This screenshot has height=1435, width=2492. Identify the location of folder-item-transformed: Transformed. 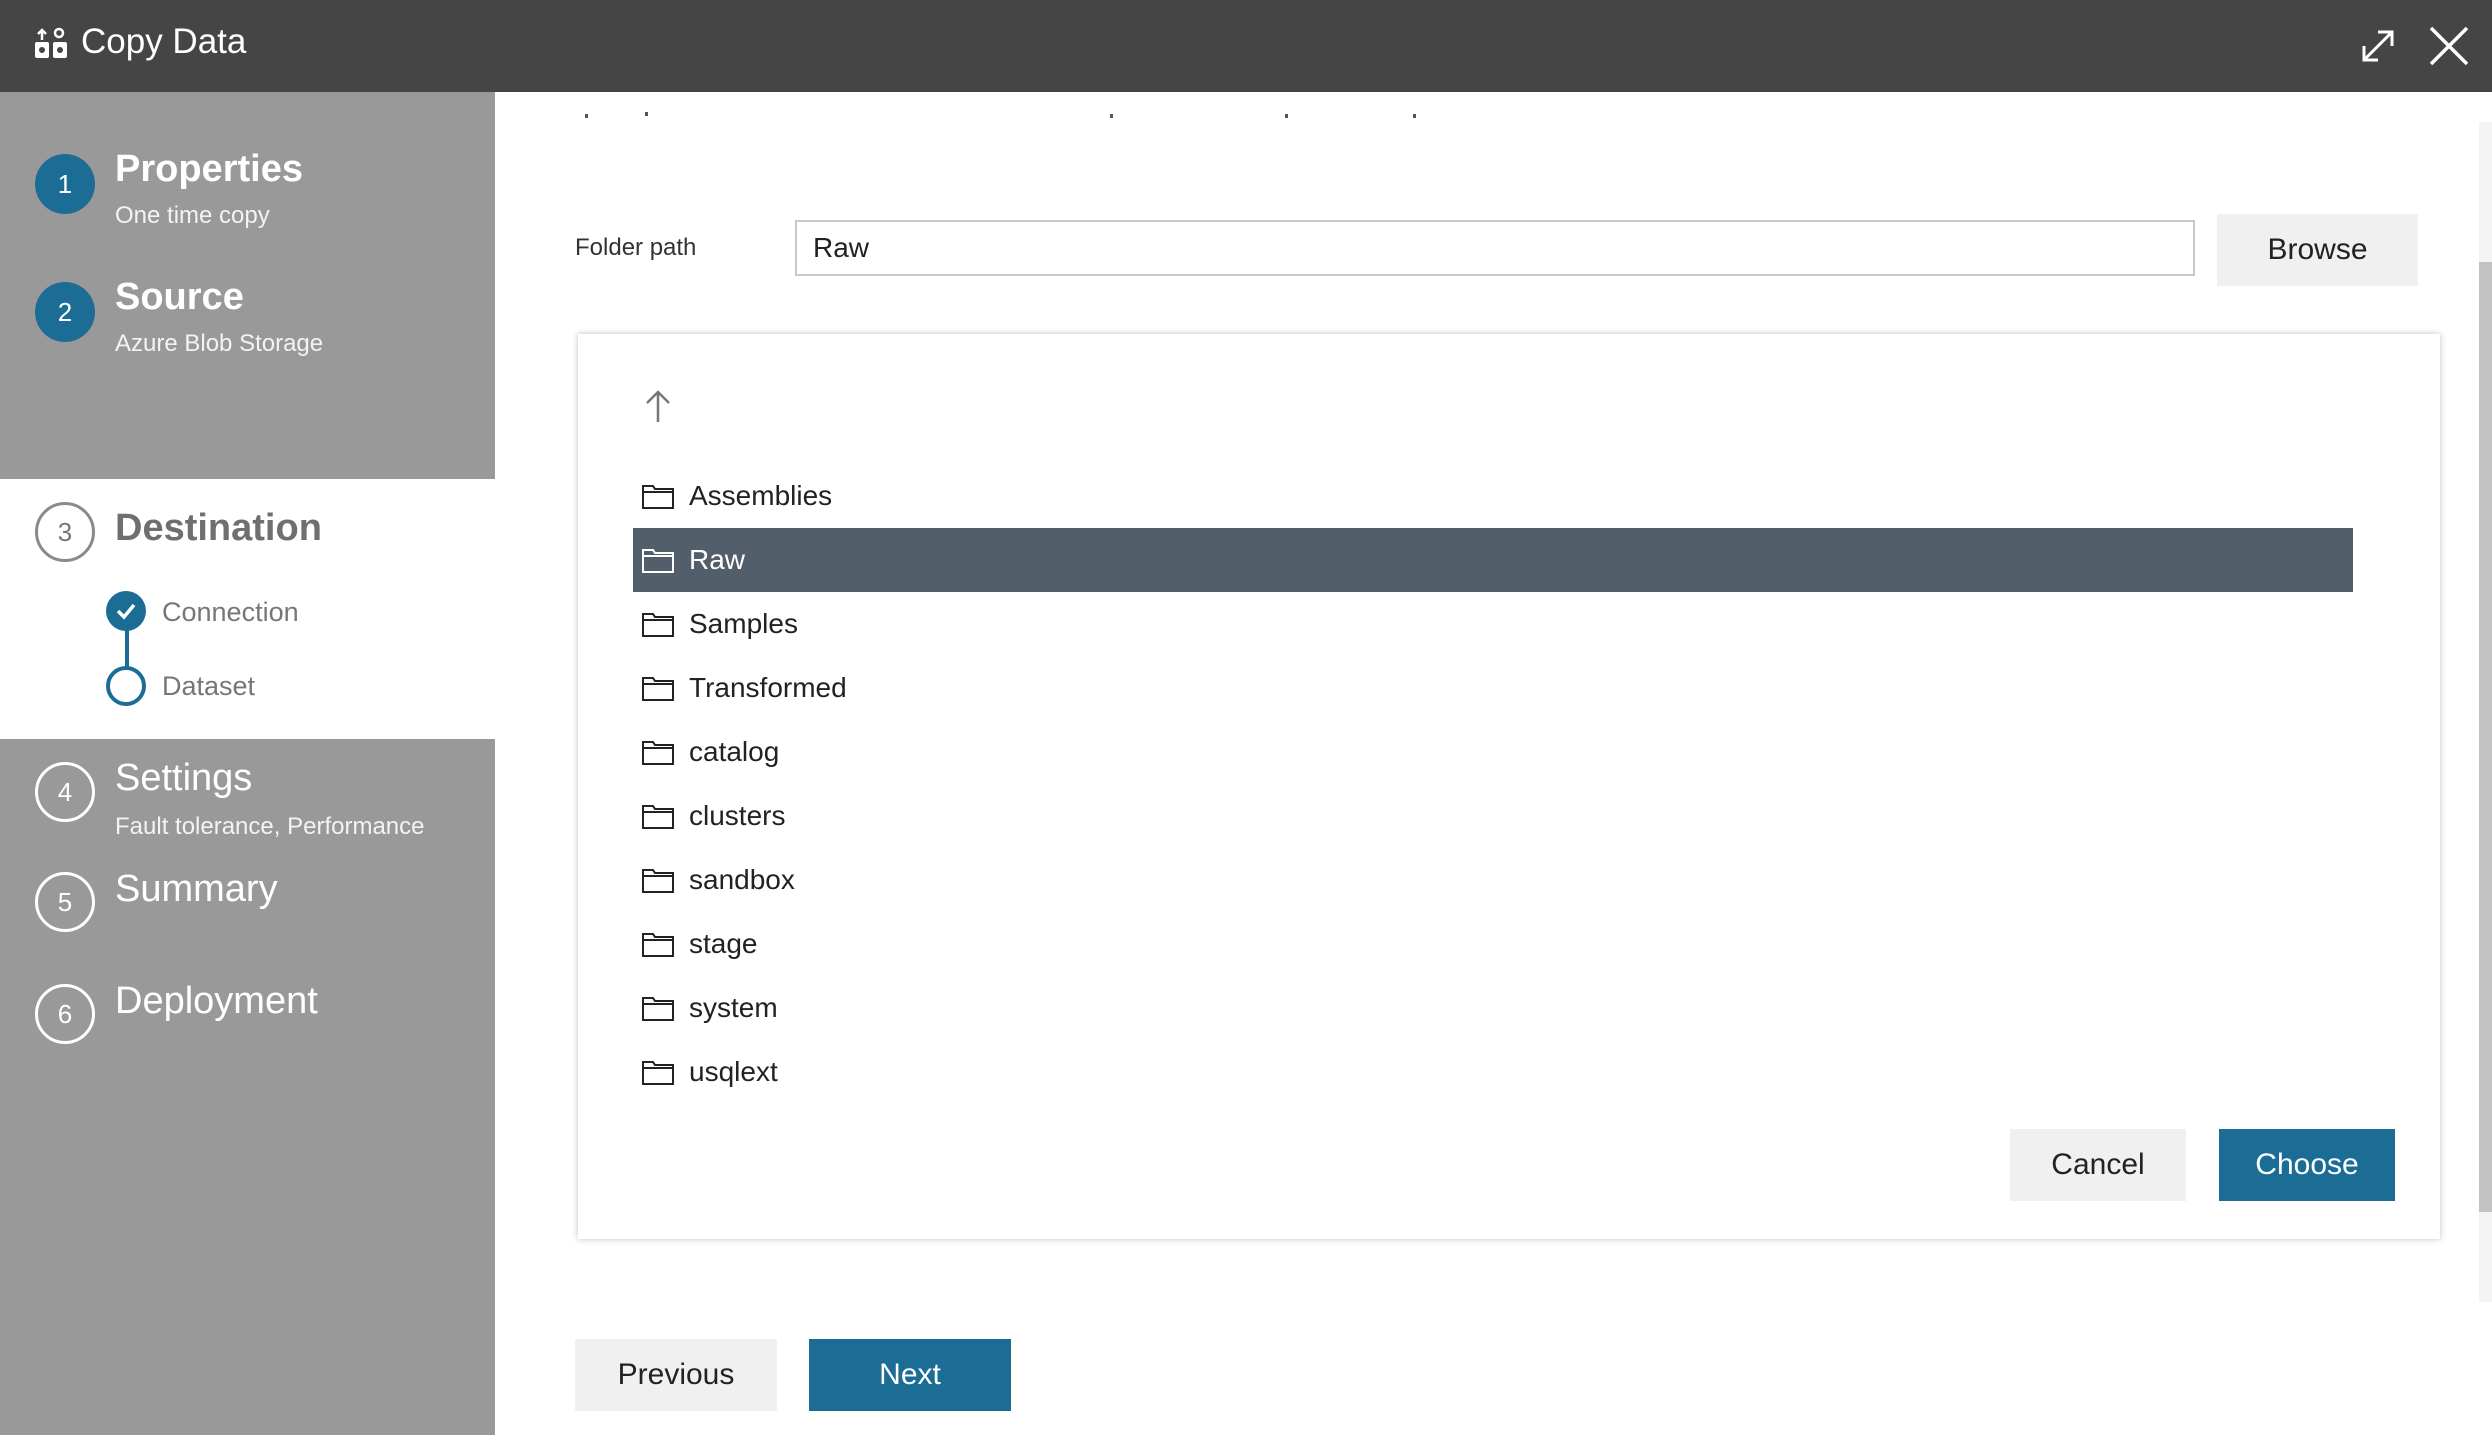
(1493, 688).